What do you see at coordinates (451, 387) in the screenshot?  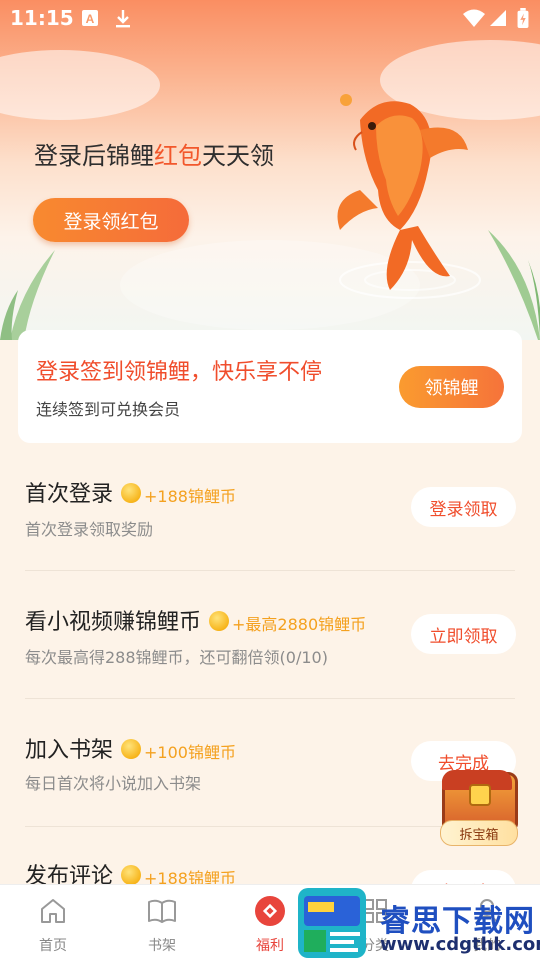 I see `claim-koi-button: 领锦鲤` at bounding box center [451, 387].